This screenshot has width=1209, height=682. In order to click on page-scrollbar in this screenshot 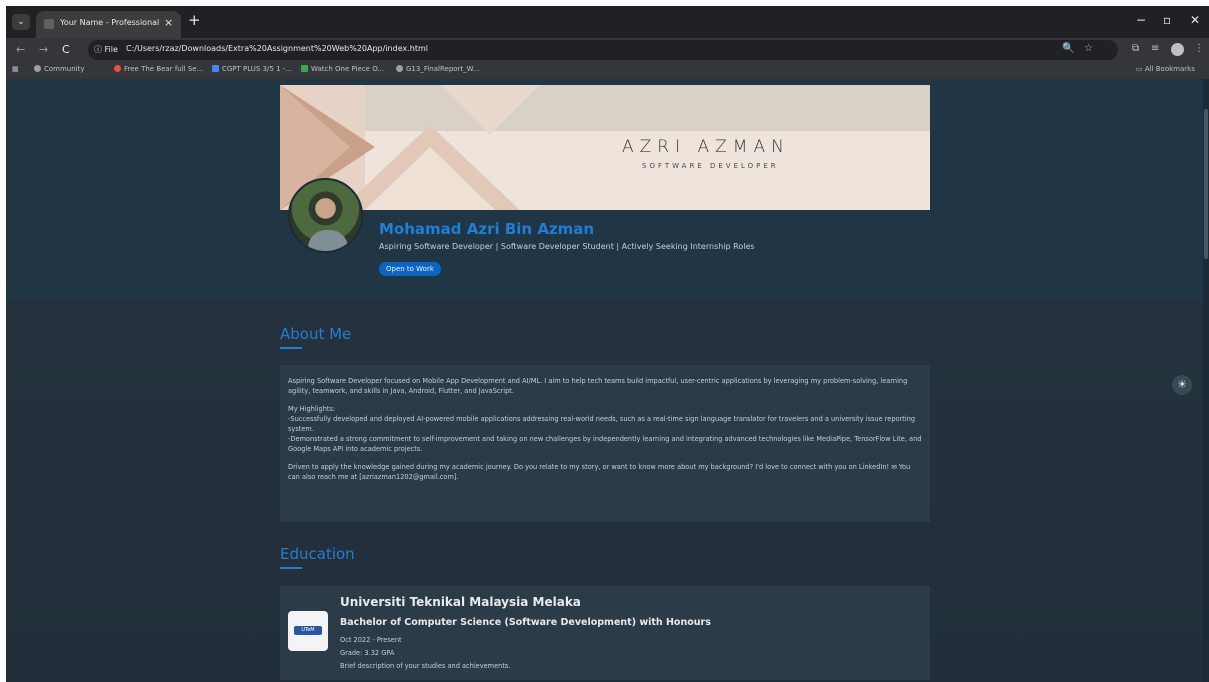, I will do `click(1206, 380)`.